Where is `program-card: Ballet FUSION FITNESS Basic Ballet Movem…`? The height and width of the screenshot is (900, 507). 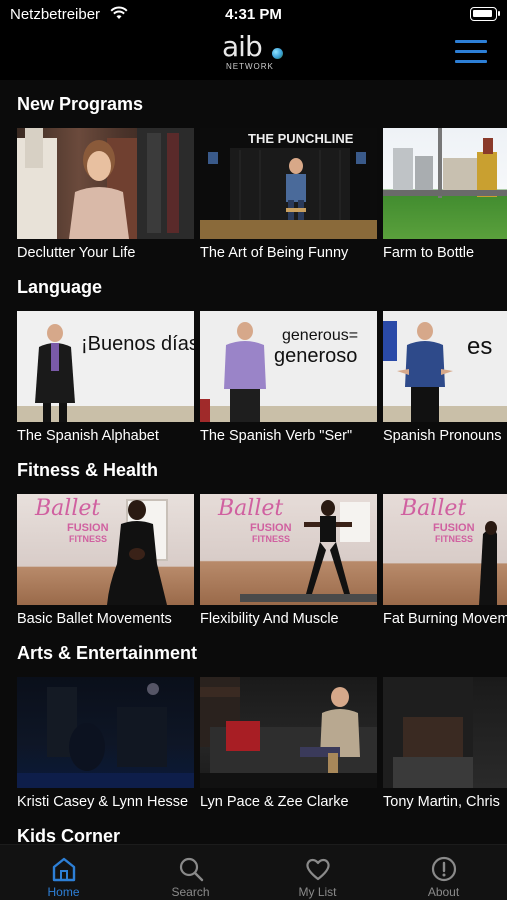
program-card: Ballet FUSION FITNESS Basic Ballet Movem… is located at coordinates (105, 564).